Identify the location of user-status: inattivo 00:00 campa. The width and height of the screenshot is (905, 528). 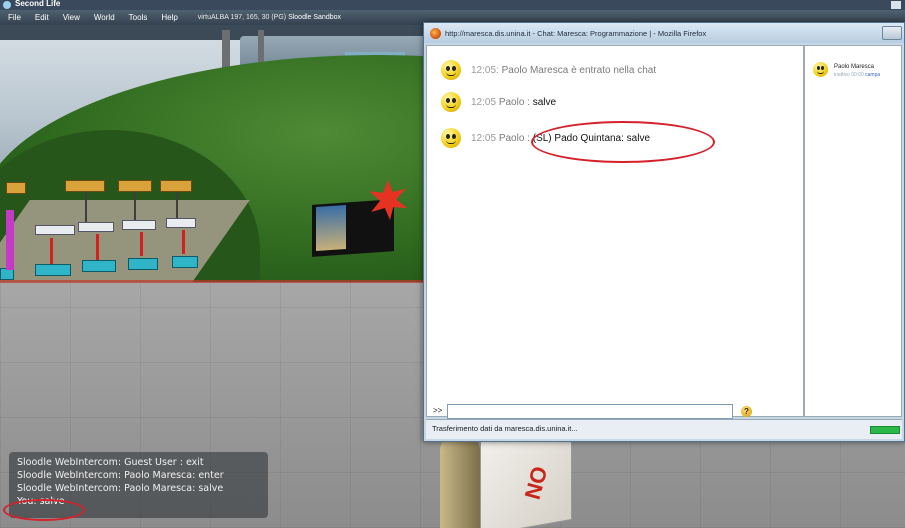
(857, 75).